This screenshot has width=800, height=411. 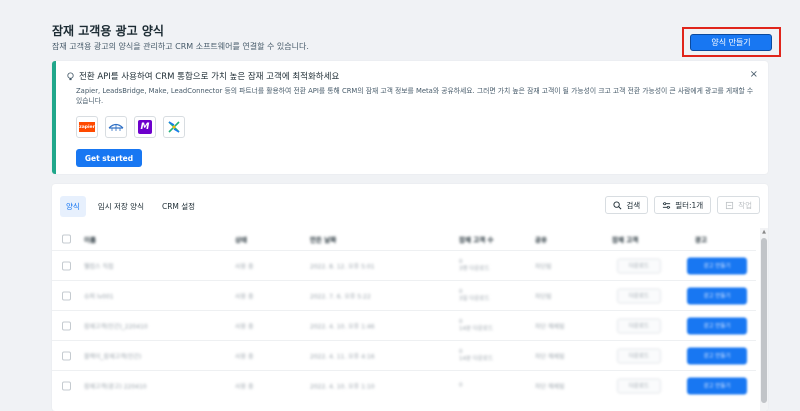 I want to click on table-scrollbar: ▲, so click(x=764, y=319).